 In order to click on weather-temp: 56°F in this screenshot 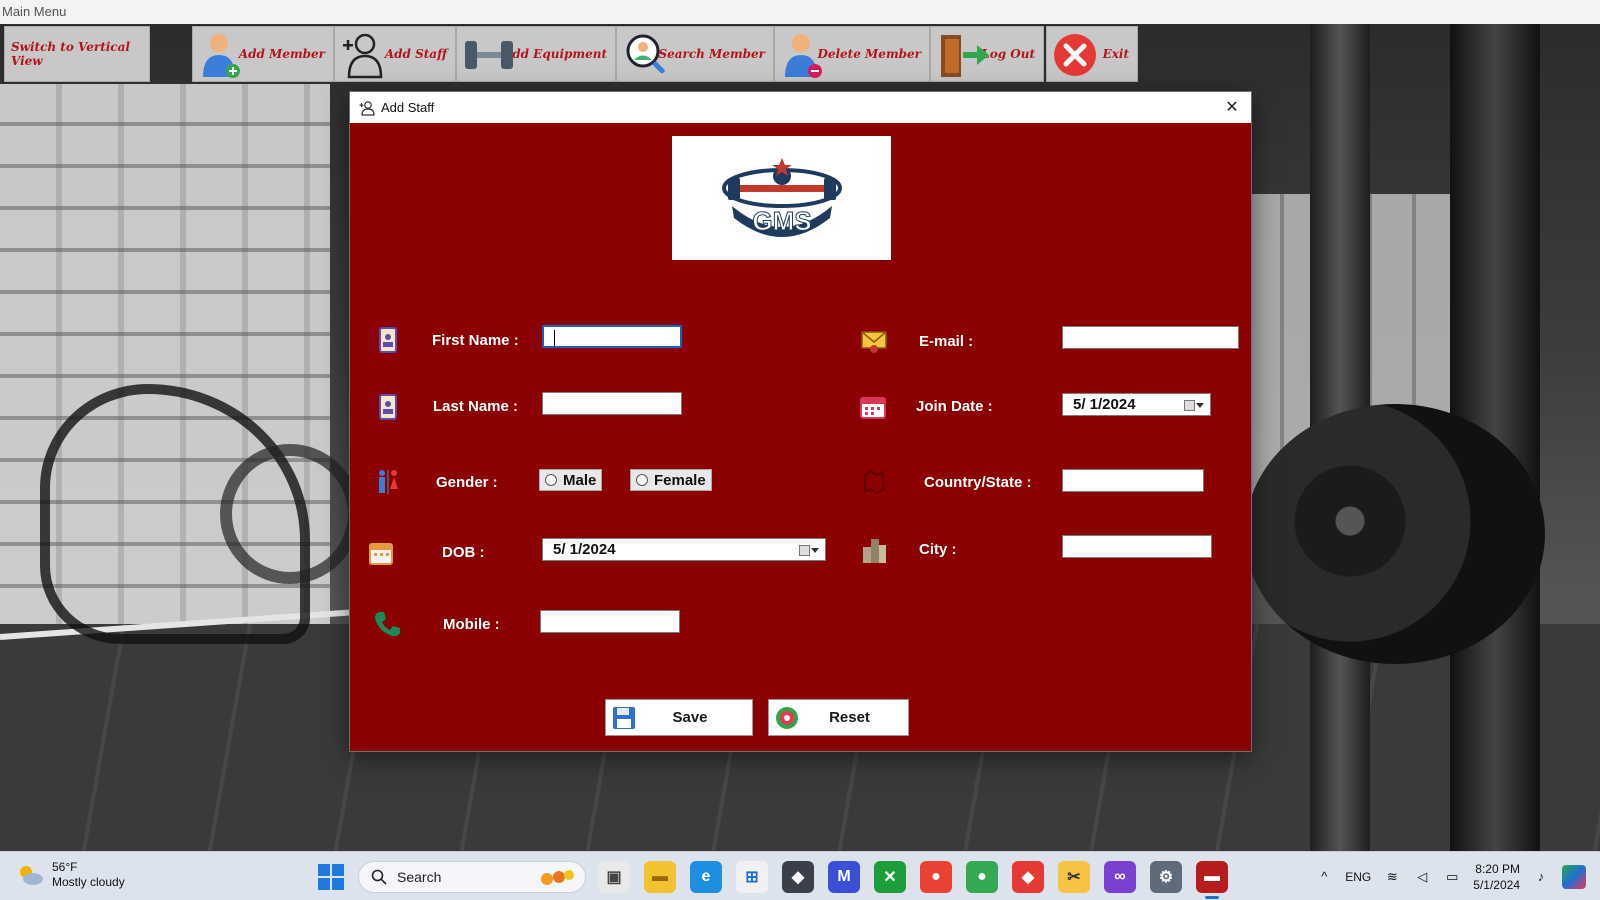, I will do `click(65, 867)`.